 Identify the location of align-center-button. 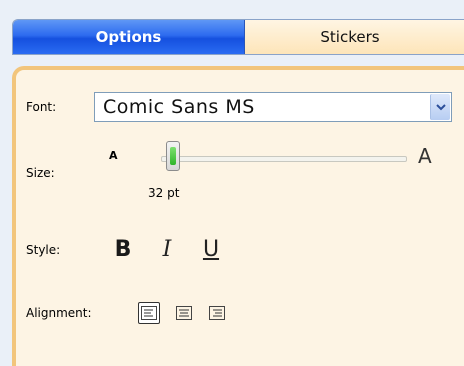
(184, 313).